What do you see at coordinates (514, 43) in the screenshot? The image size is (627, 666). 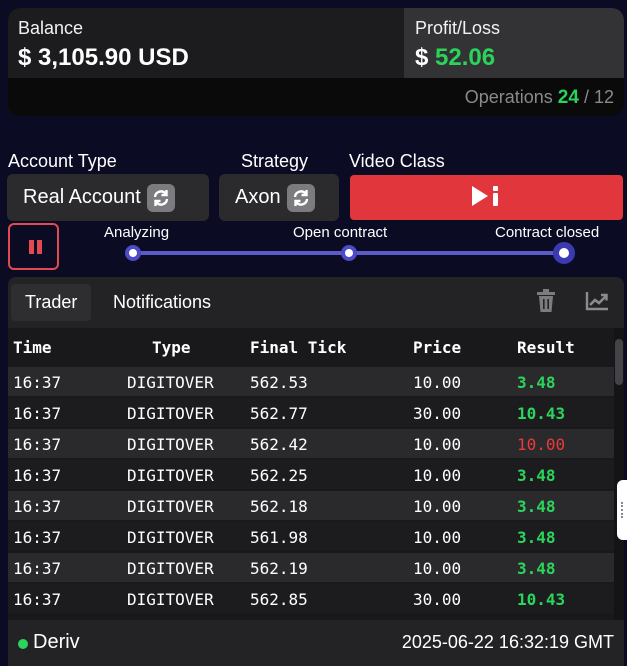 I see `profit-loss-panel: Profit/Loss $ 52.06` at bounding box center [514, 43].